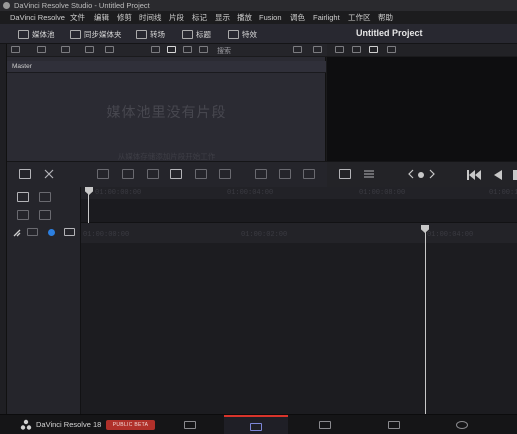  Describe the element at coordinates (101, 17) in the screenshot. I see `menu-edit: 编辑` at that location.